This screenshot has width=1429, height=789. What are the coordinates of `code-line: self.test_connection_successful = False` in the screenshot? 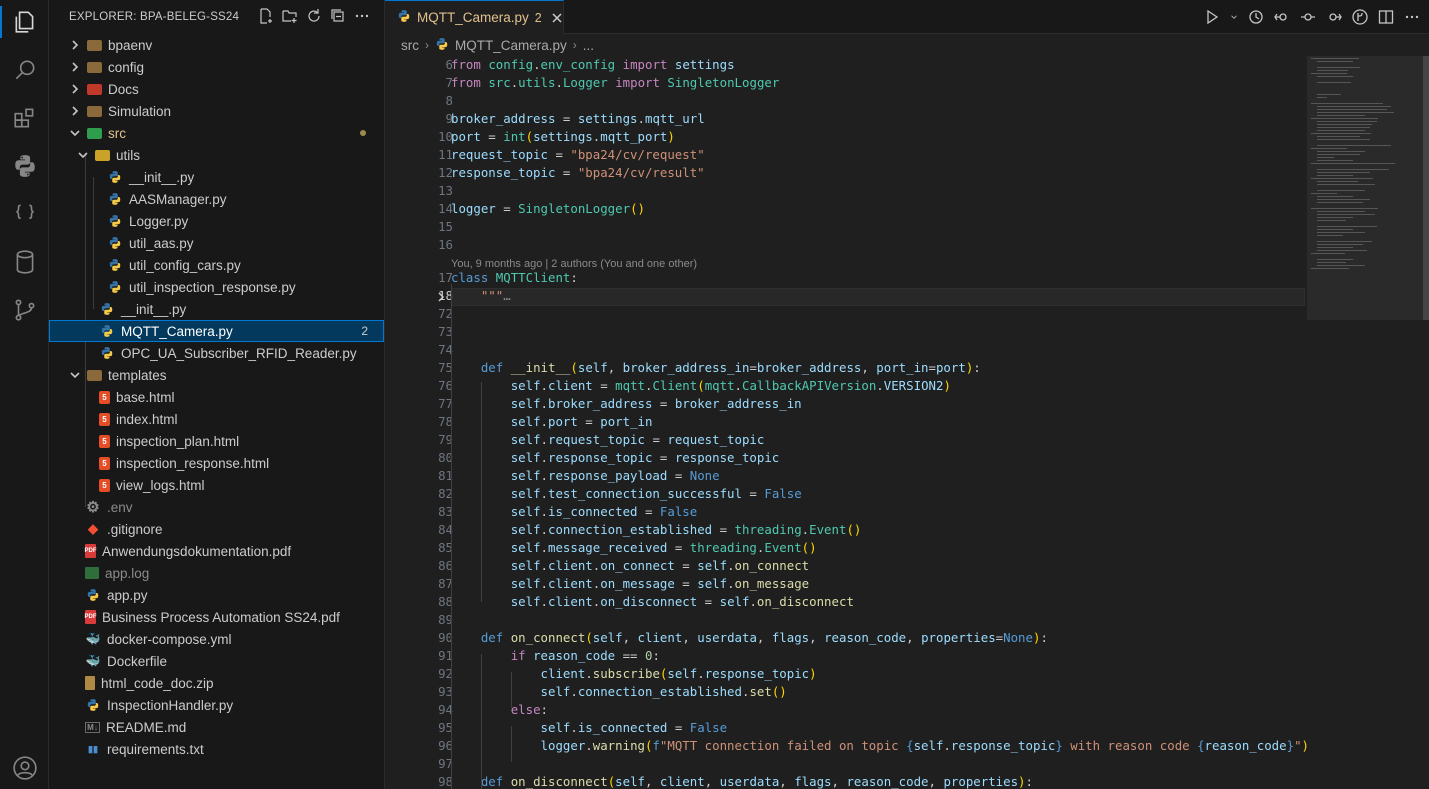 It's located at (626, 493).